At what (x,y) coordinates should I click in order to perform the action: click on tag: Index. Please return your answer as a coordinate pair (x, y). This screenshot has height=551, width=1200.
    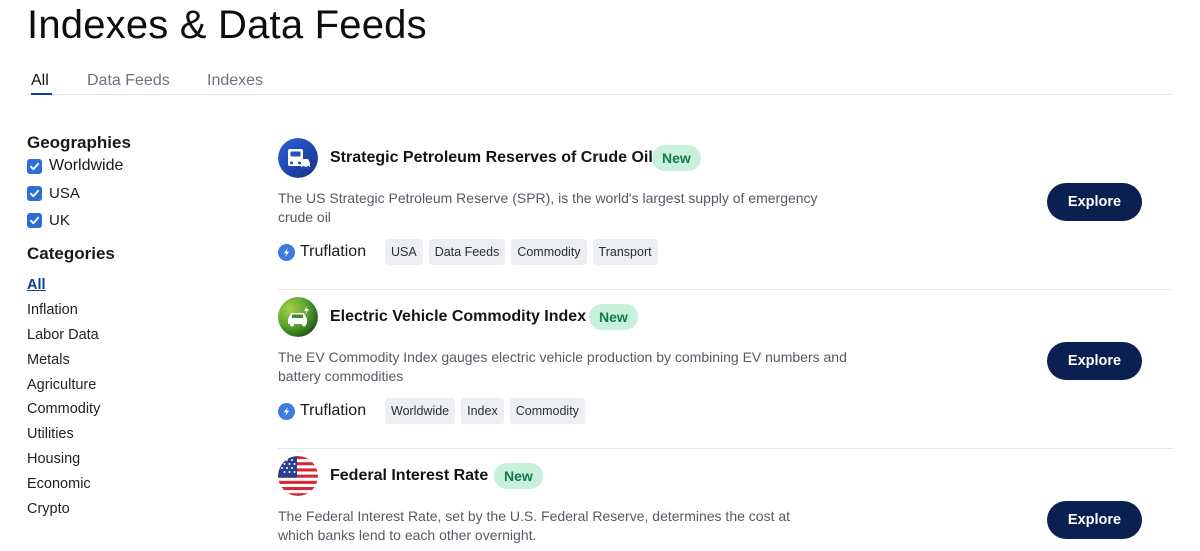
    Looking at the image, I should click on (482, 411).